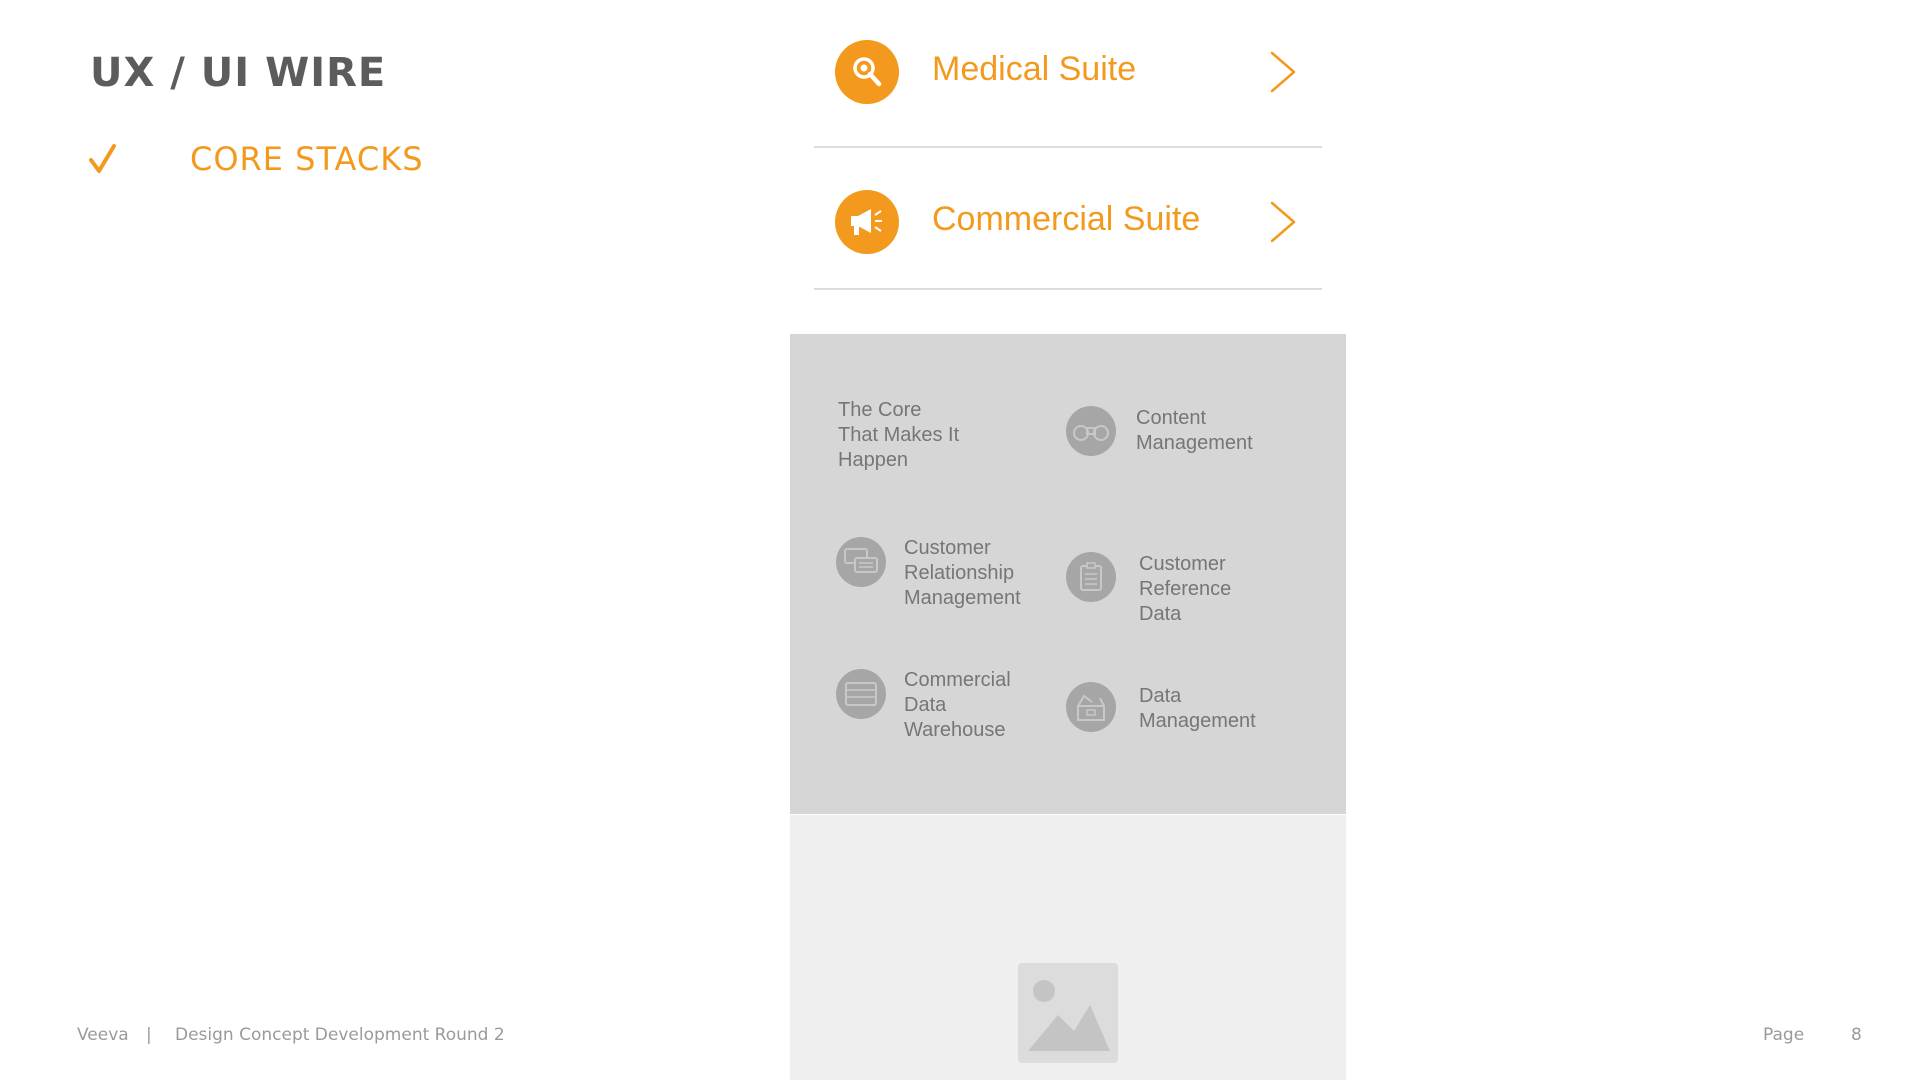  Describe the element at coordinates (1091, 431) in the screenshot. I see `binoculars-icon` at that location.